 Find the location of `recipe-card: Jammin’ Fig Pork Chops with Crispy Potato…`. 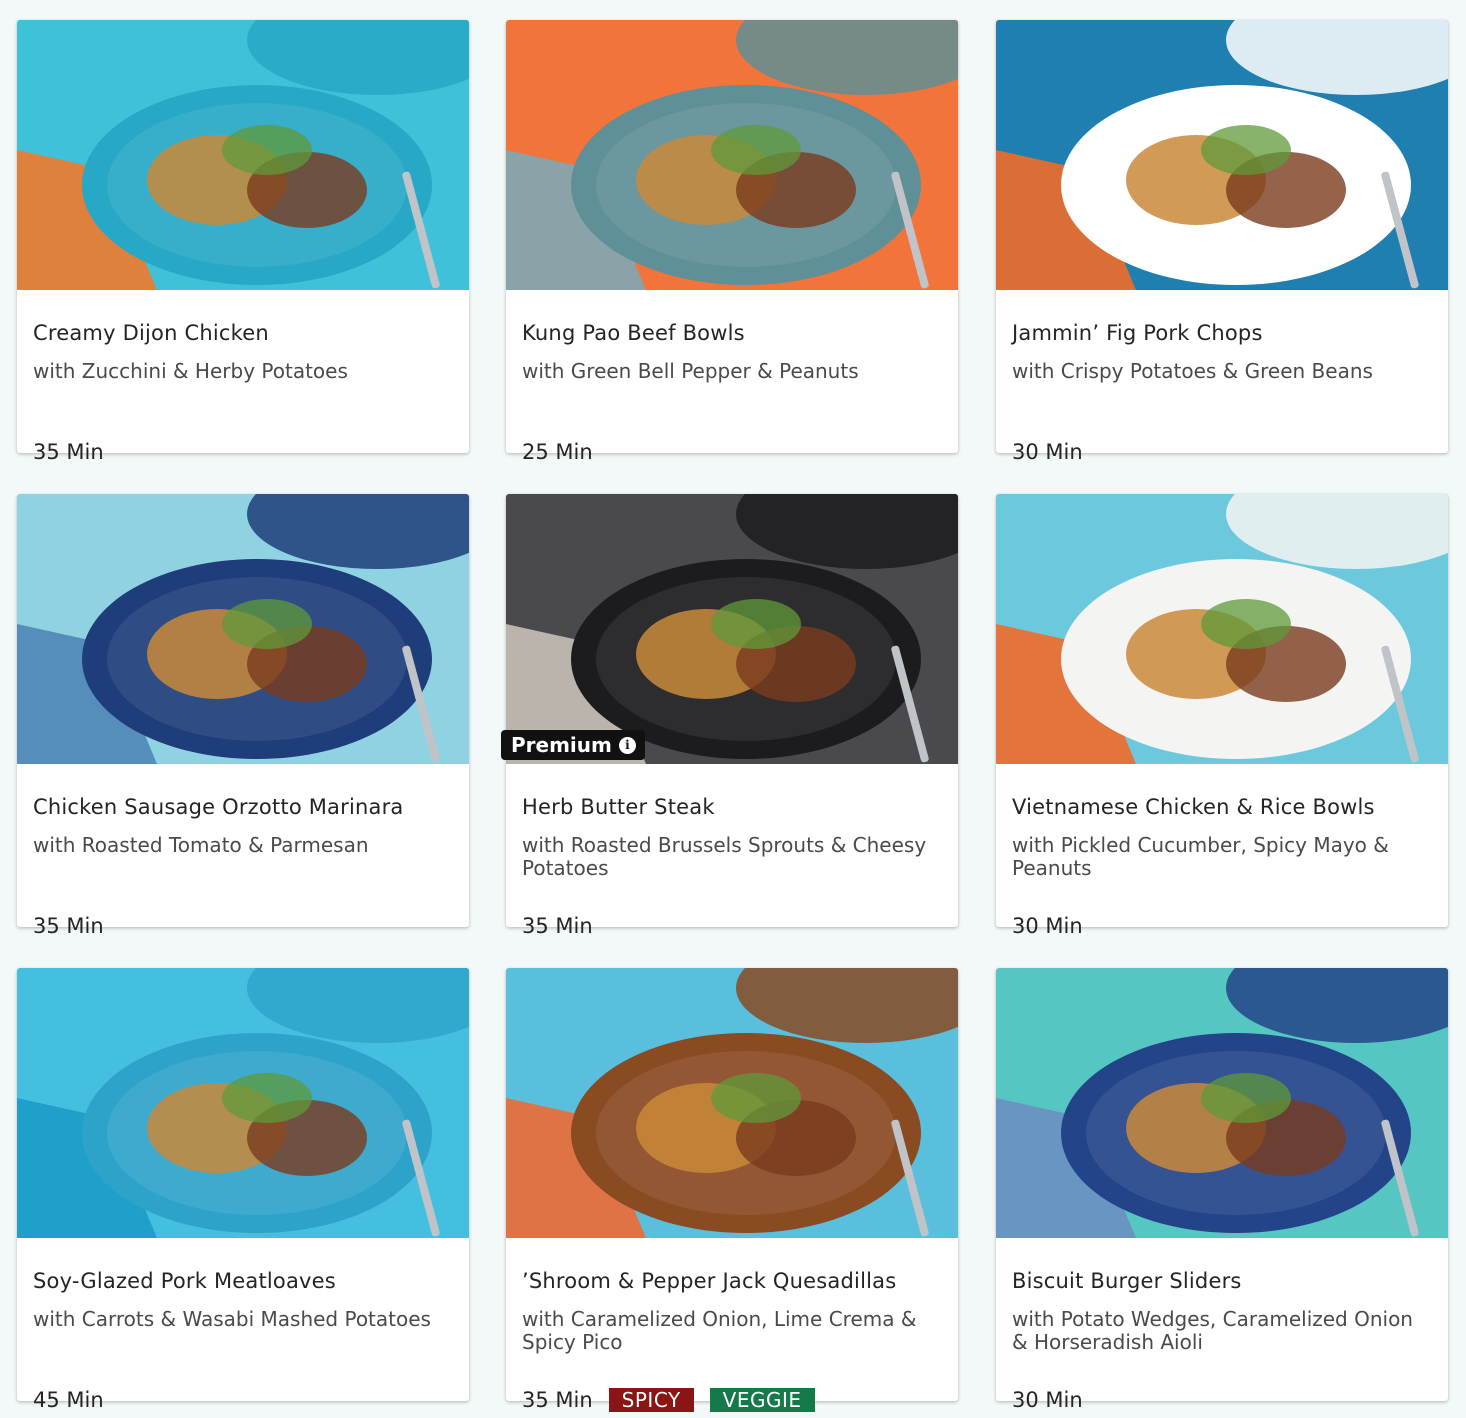

recipe-card: Jammin’ Fig Pork Chops with Crispy Potato… is located at coordinates (1222, 242).